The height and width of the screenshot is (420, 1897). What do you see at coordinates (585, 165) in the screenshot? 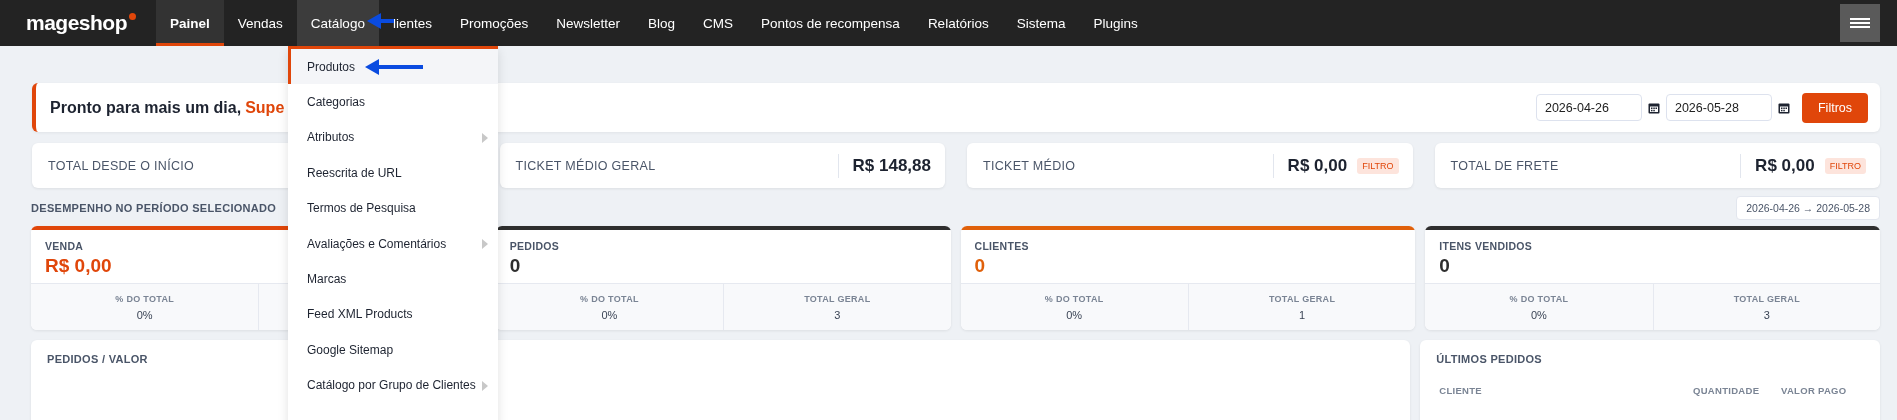
I see `summary-label: TICKET MÉDIO GERAL` at bounding box center [585, 165].